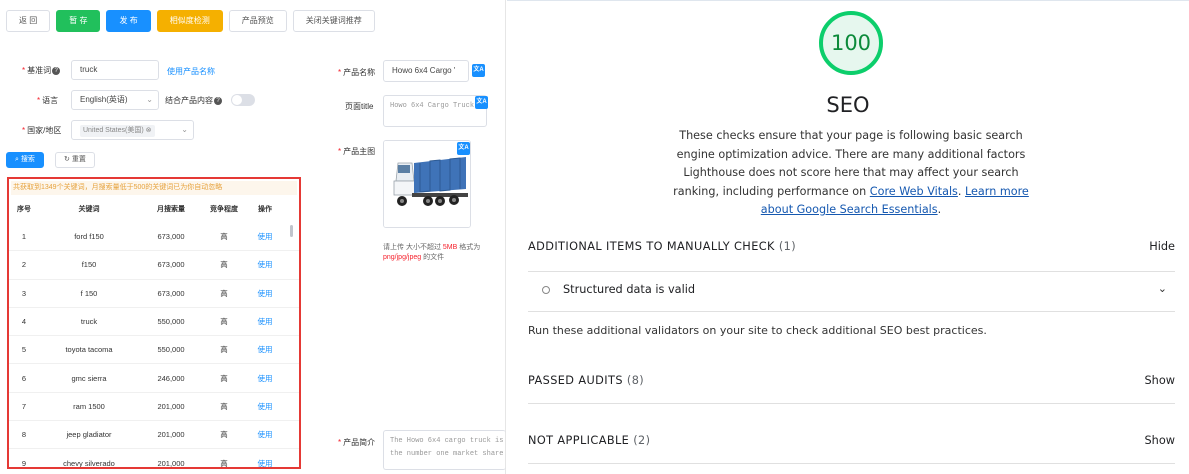 Image resolution: width=1189 pixels, height=474 pixels. Describe the element at coordinates (1160, 380) in the screenshot. I see `passed-audits-toggle: Show` at that location.